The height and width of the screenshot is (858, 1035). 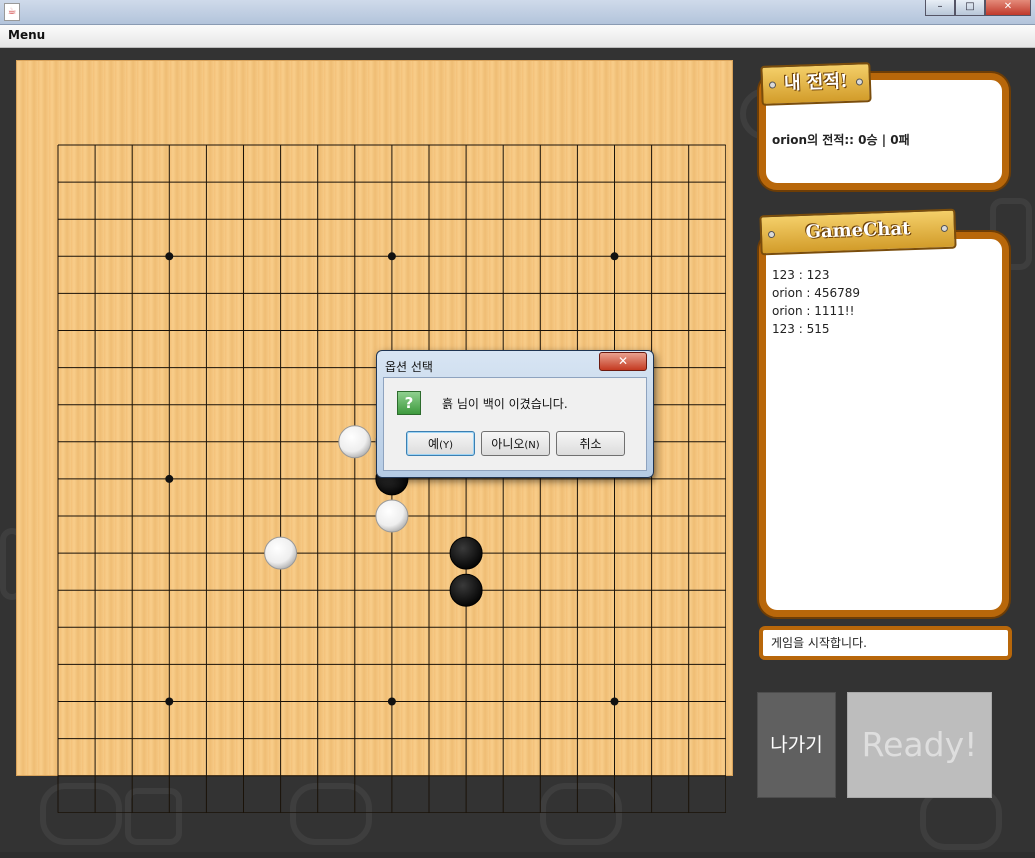 What do you see at coordinates (409, 367) in the screenshot?
I see `dialog-title: 옵션 선택` at bounding box center [409, 367].